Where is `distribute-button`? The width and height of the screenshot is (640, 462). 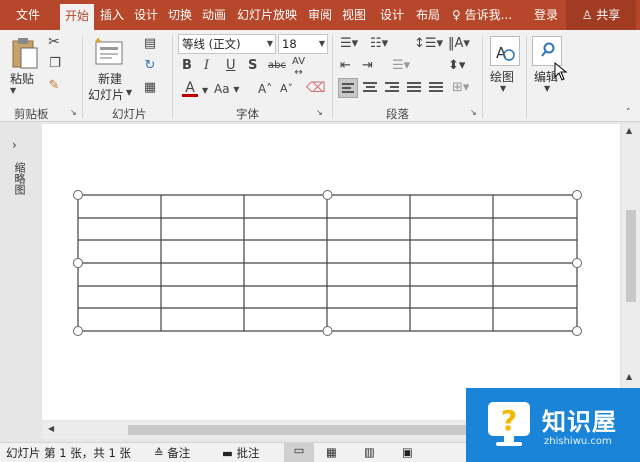 distribute-button is located at coordinates (436, 88).